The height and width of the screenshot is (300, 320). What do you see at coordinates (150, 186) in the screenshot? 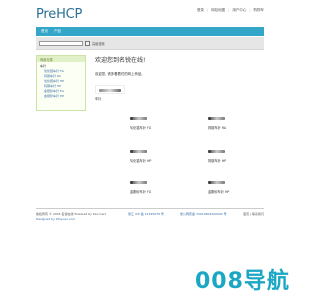
I see `product-card: 金刚砂车针 FG` at bounding box center [150, 186].